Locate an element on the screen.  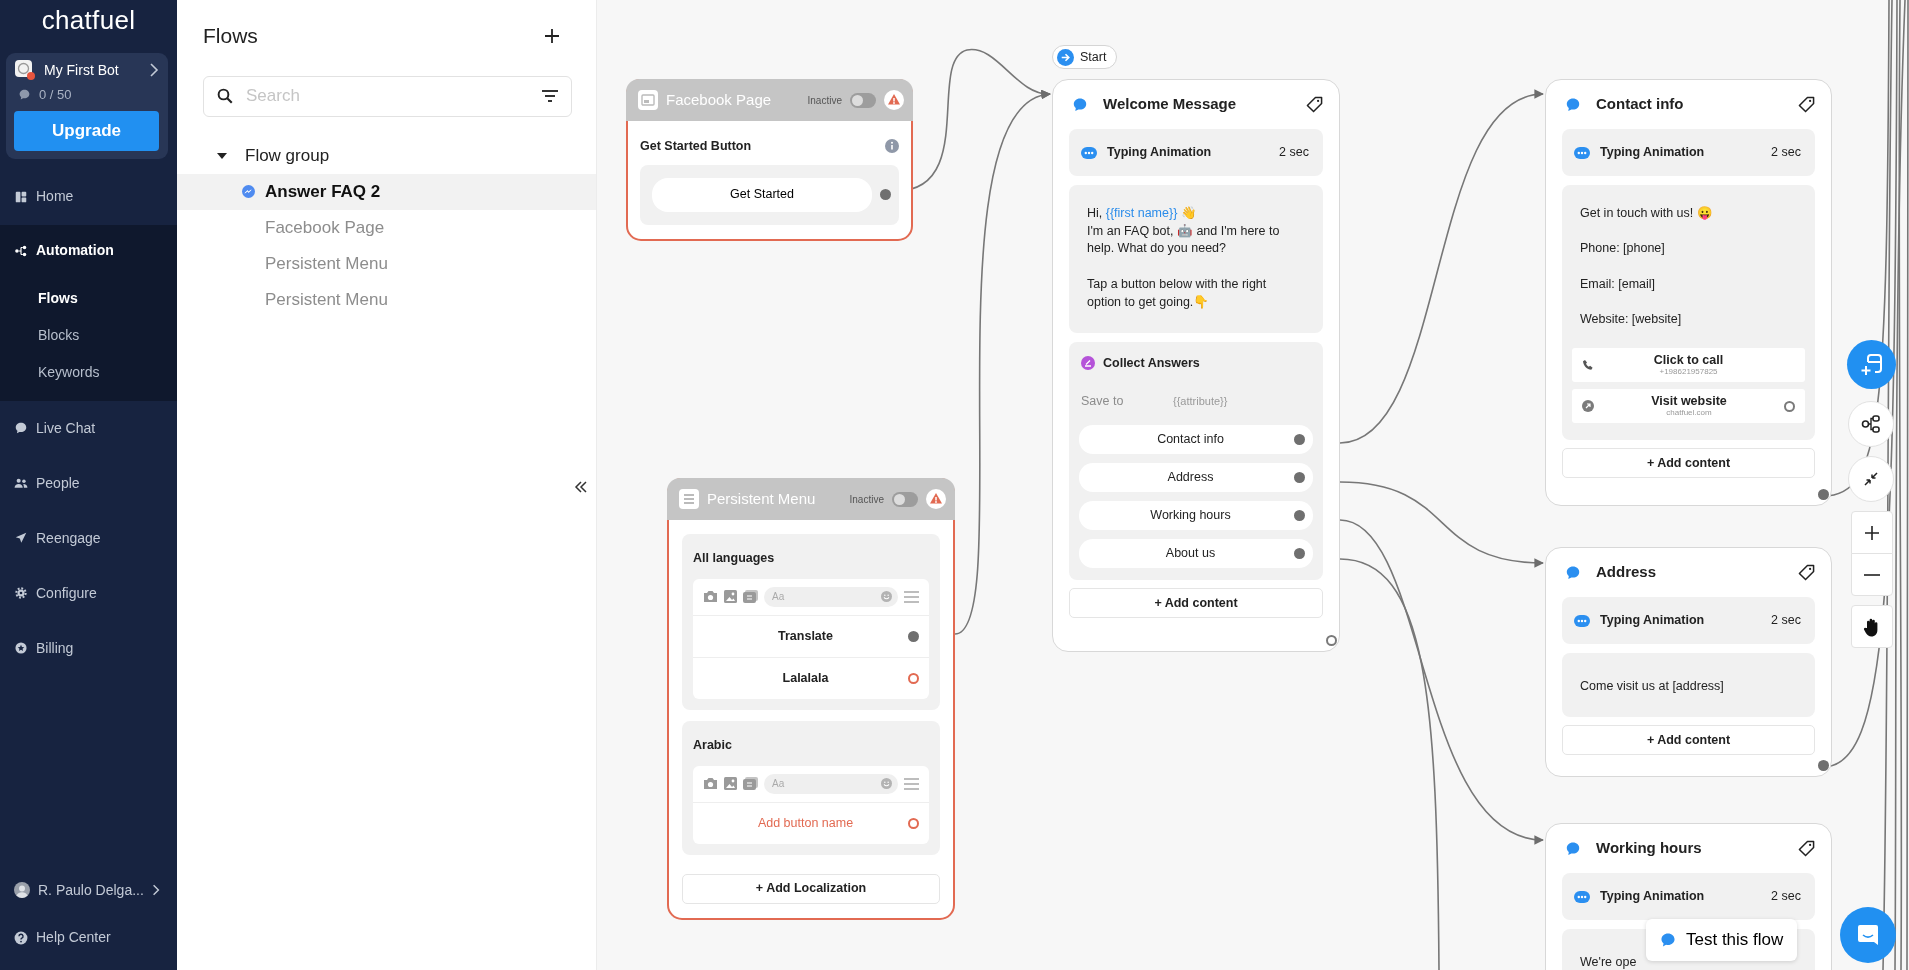
help-link: Help Center is located at coordinates (88, 942).